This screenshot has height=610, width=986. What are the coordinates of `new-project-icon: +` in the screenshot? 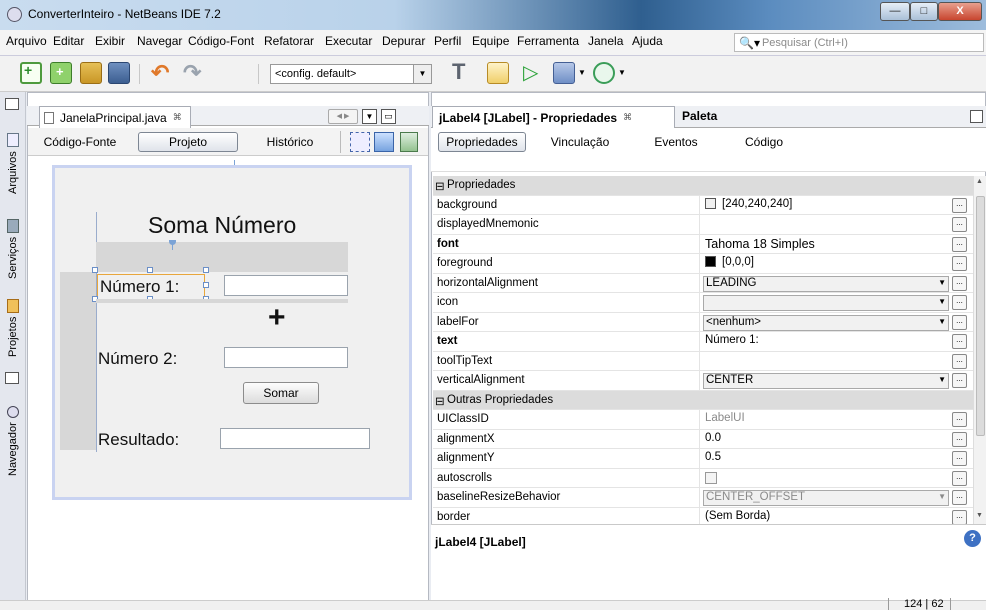 It's located at (61, 73).